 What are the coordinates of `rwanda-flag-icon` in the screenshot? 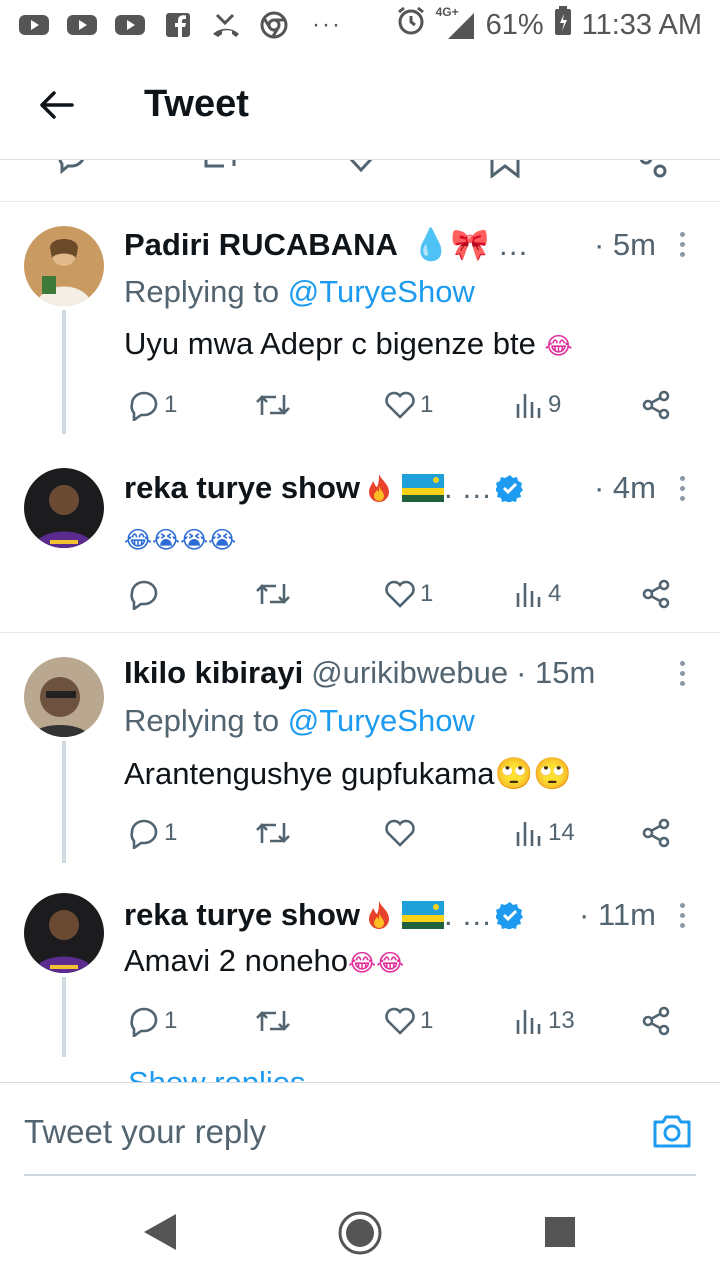 It's located at (423, 488).